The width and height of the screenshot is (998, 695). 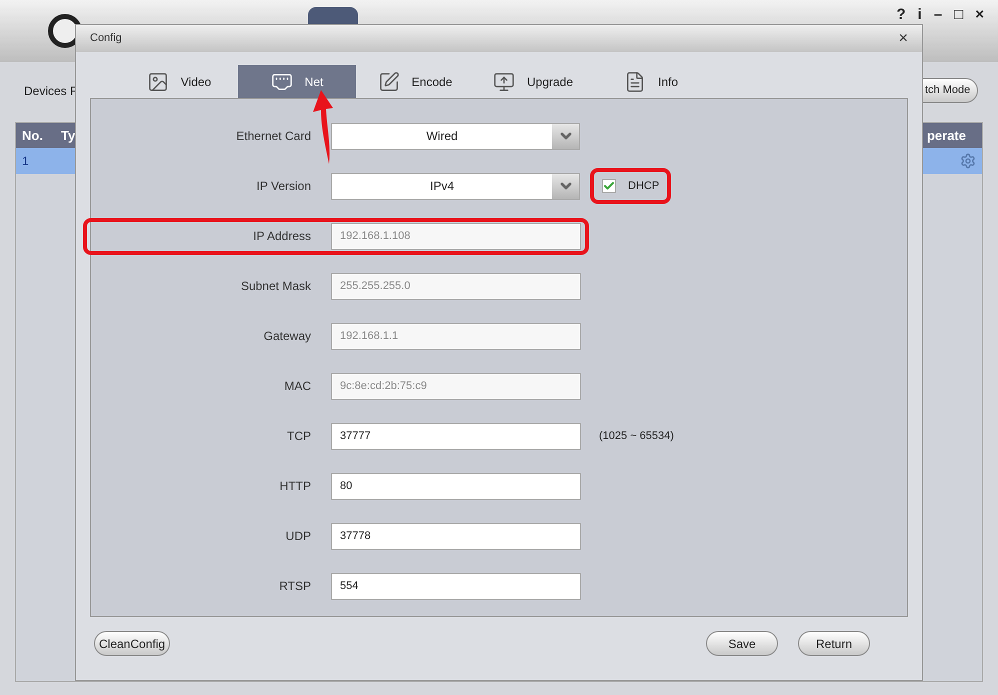 I want to click on tab: Video, so click(x=179, y=81).